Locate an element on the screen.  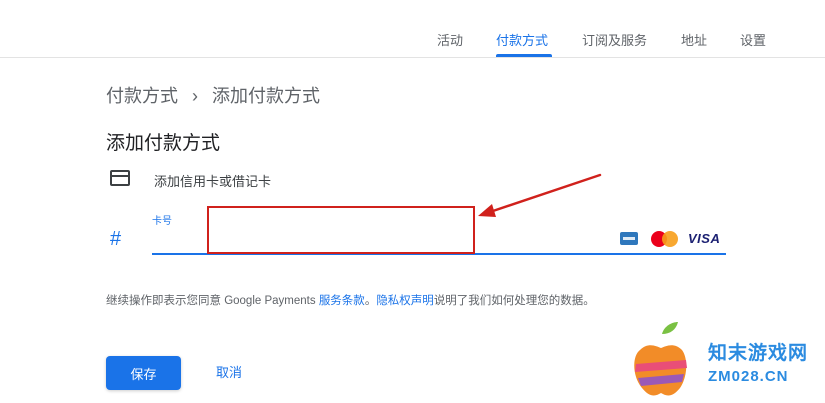
hash-icon: # is located at coordinates (116, 239).